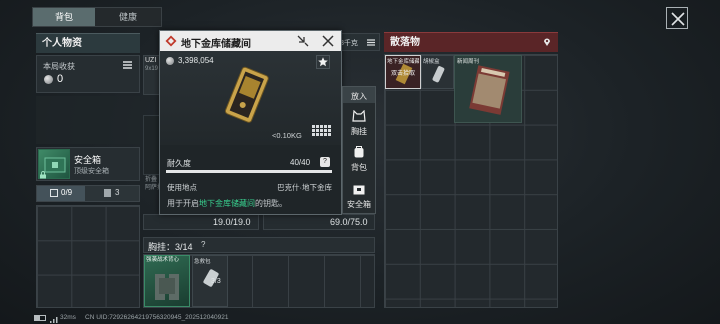  Describe the element at coordinates (216, 281) in the screenshot. I see `chest-item-2-count: 3/3` at that location.